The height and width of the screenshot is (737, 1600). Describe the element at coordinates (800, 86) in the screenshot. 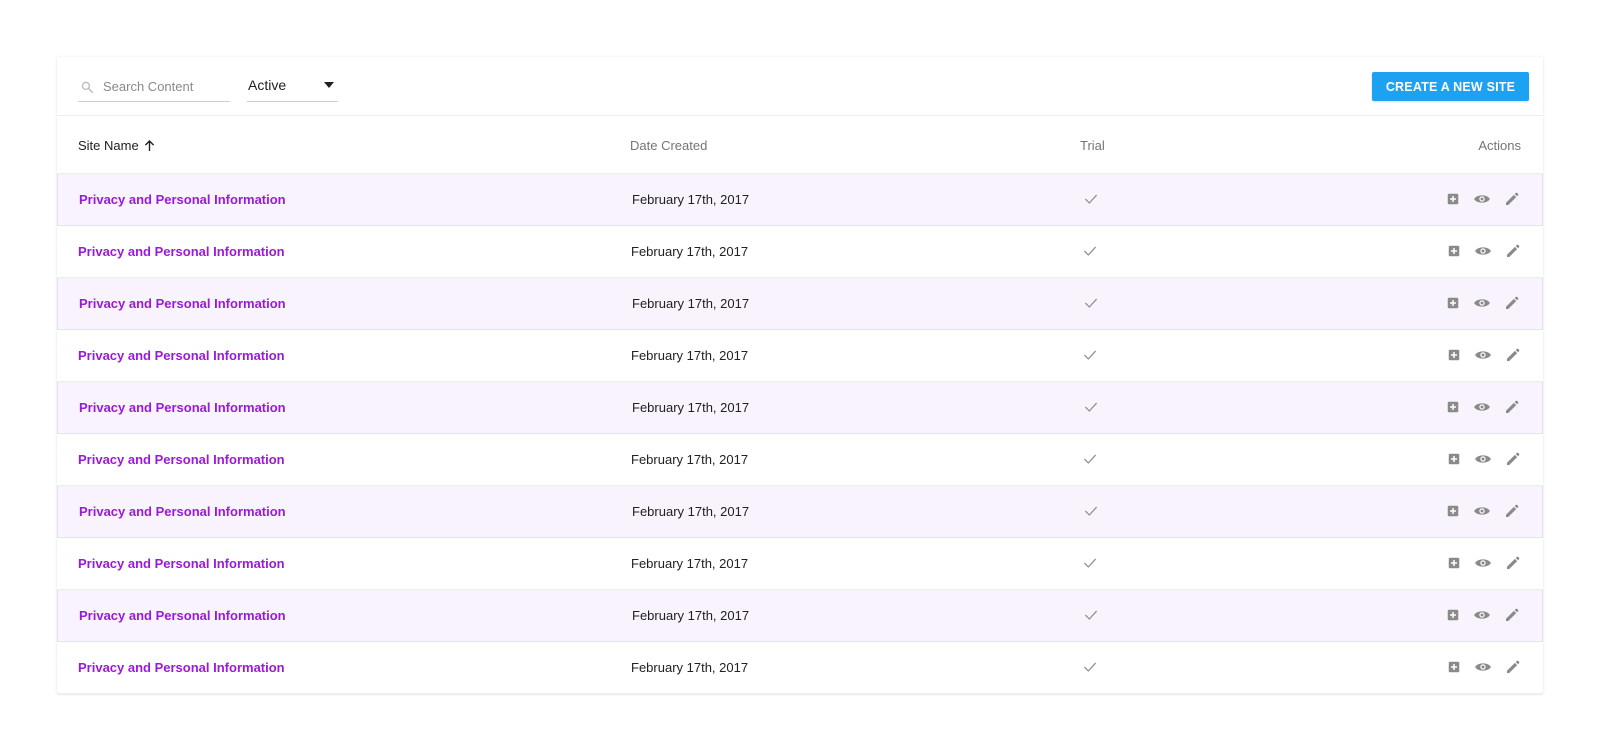

I see `table-toolbar: Active CREATE A NEW SITE` at that location.